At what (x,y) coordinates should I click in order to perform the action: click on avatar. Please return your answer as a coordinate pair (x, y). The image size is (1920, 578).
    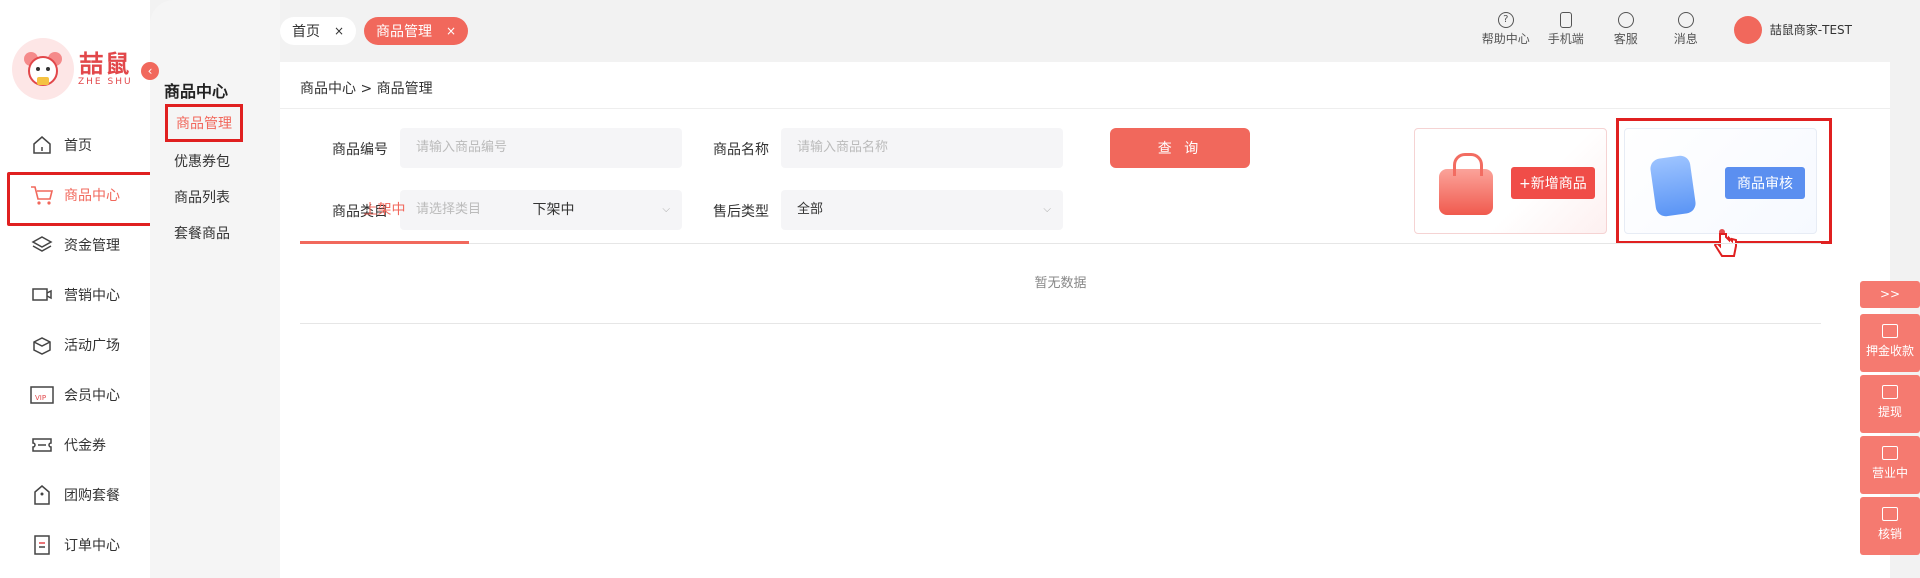
    Looking at the image, I should click on (1747, 29).